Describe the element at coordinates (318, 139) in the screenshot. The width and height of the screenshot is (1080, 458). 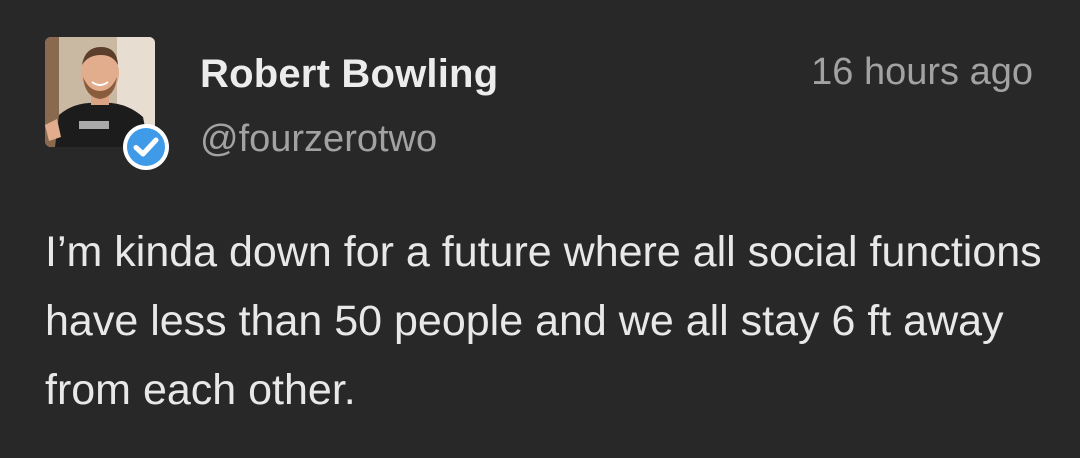
I see `author-handle: @fourzerotwo` at that location.